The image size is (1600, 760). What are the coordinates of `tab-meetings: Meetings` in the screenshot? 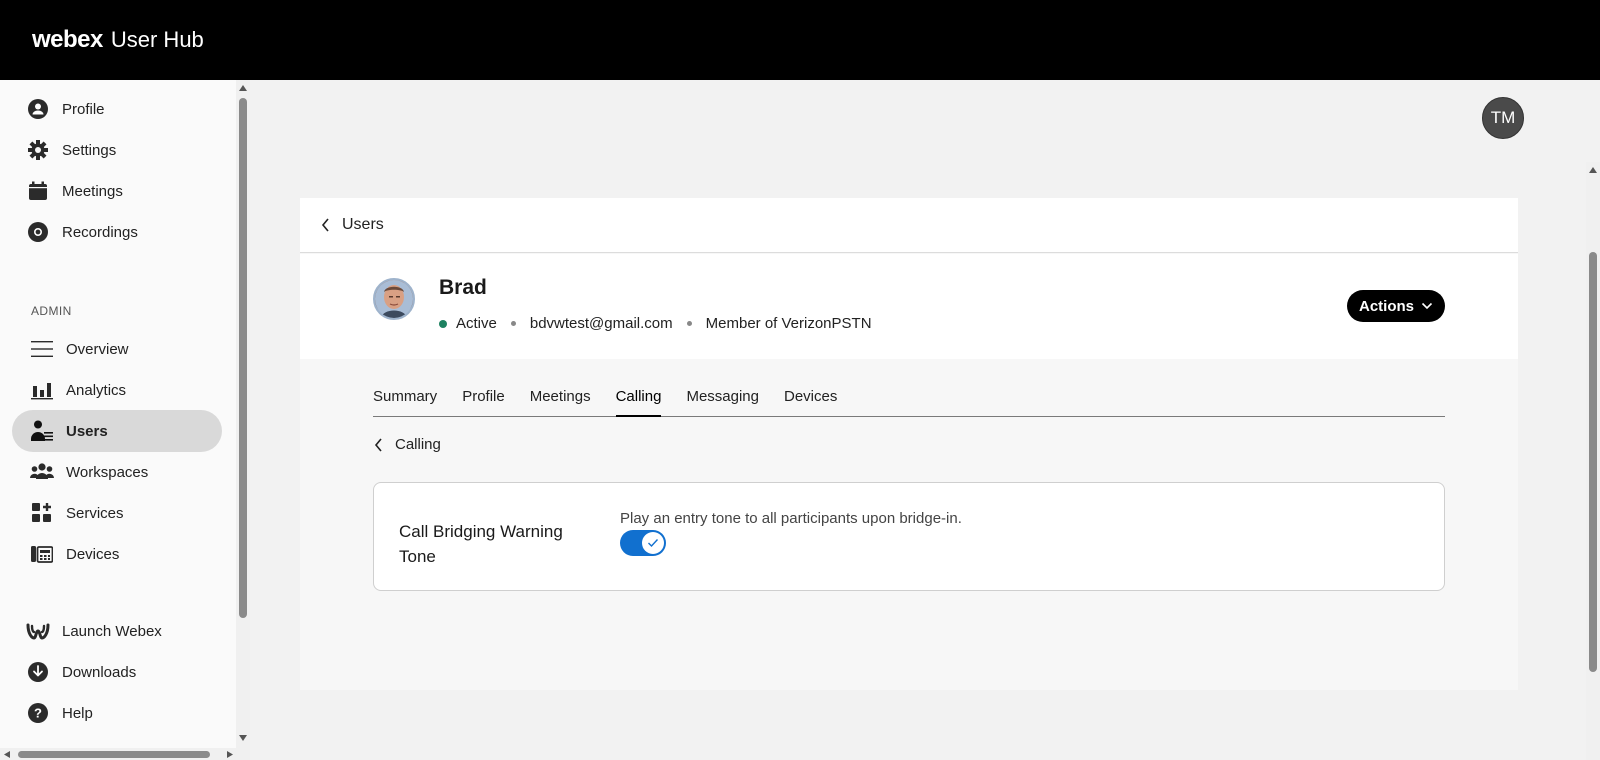 It's located at (560, 400).